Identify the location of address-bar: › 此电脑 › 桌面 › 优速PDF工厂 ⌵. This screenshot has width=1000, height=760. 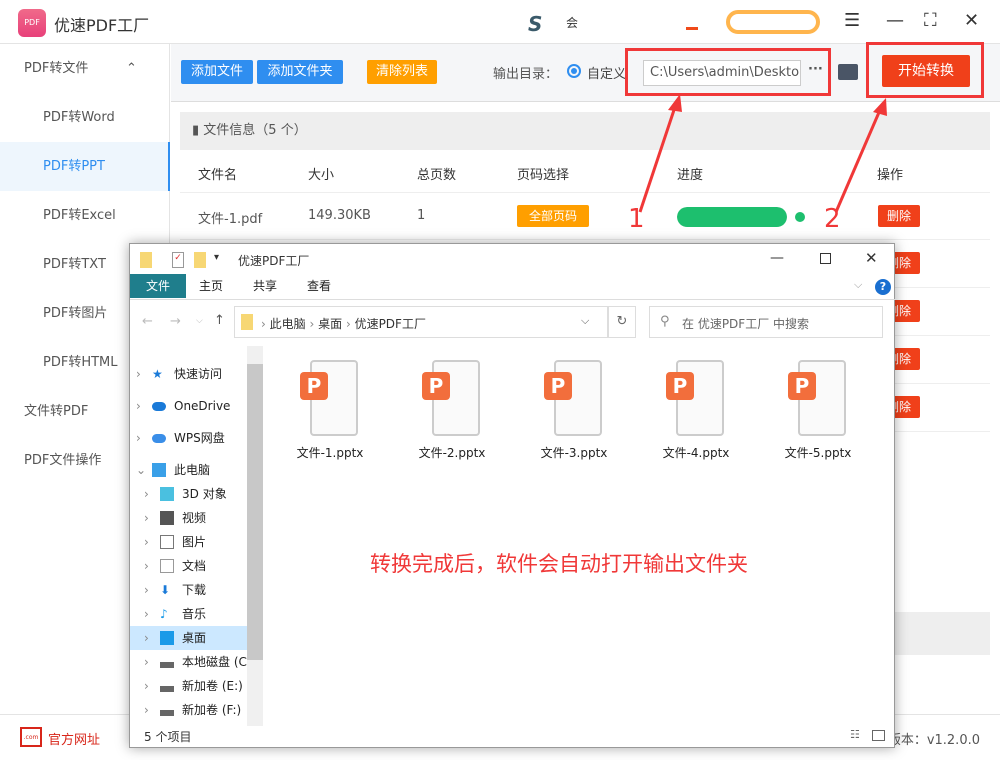
(421, 322).